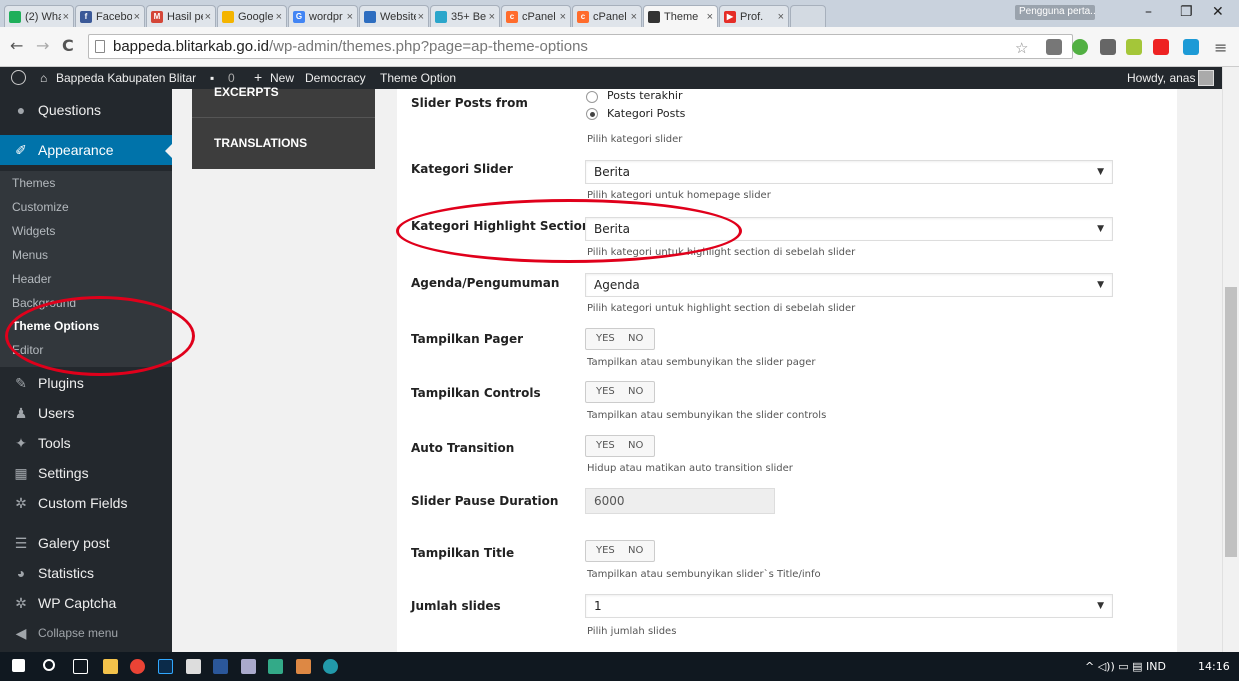  Describe the element at coordinates (1231, 422) in the screenshot. I see `scrollbar-thumb` at that location.